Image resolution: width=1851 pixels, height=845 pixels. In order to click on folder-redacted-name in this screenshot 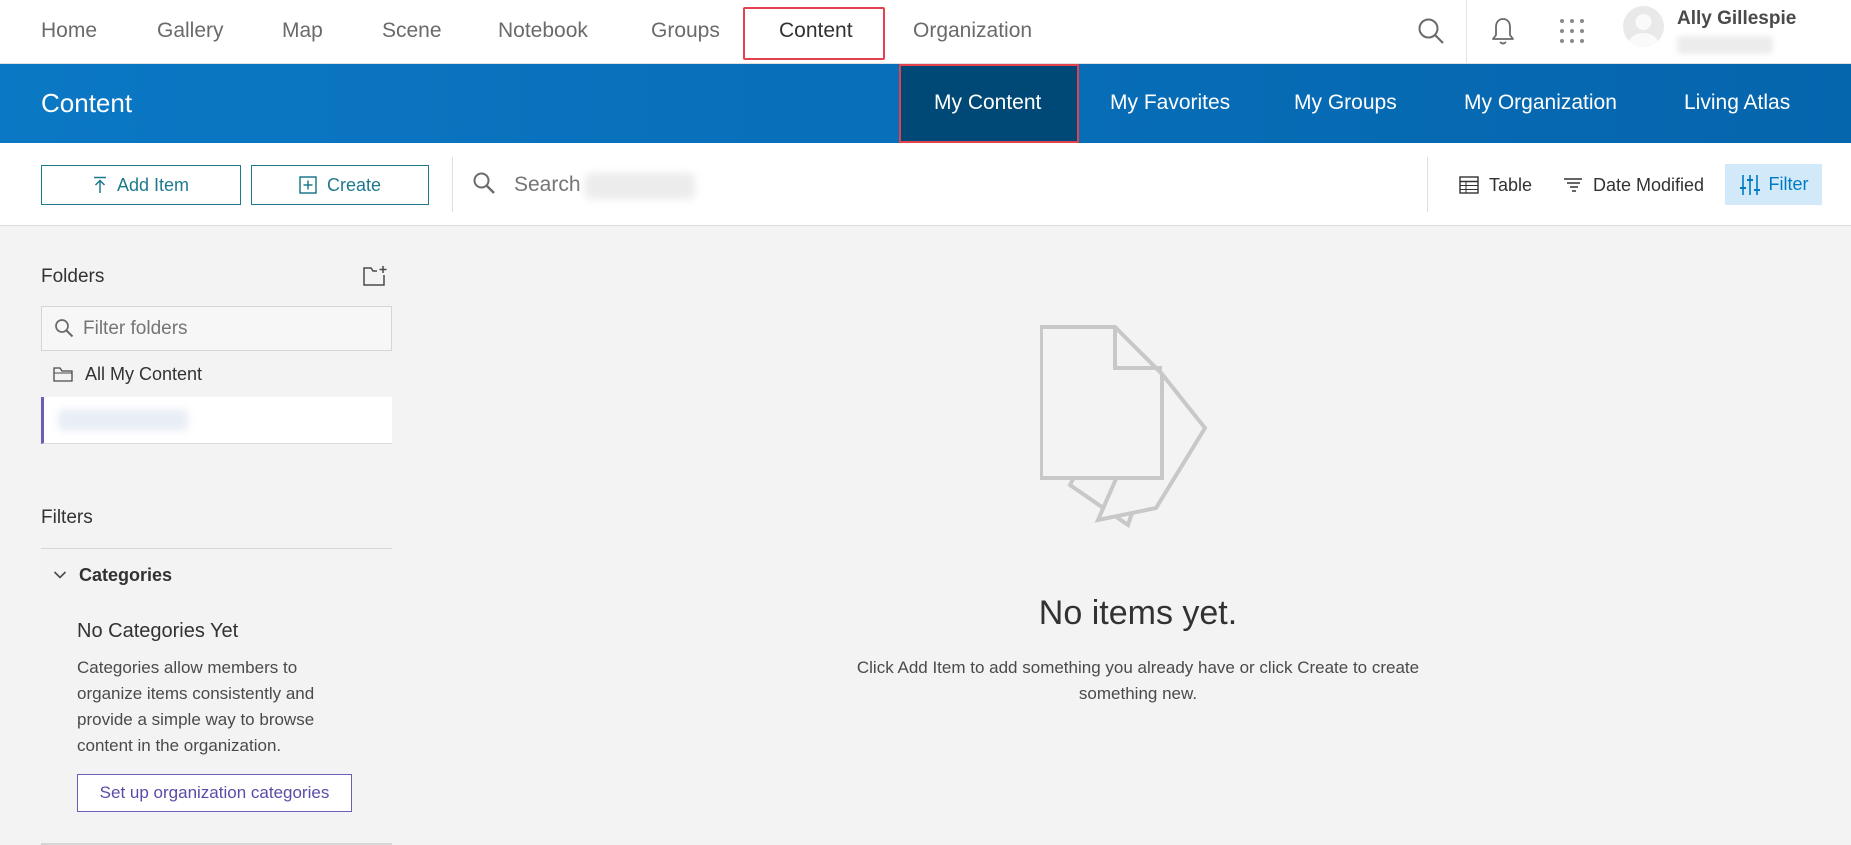, I will do `click(123, 420)`.